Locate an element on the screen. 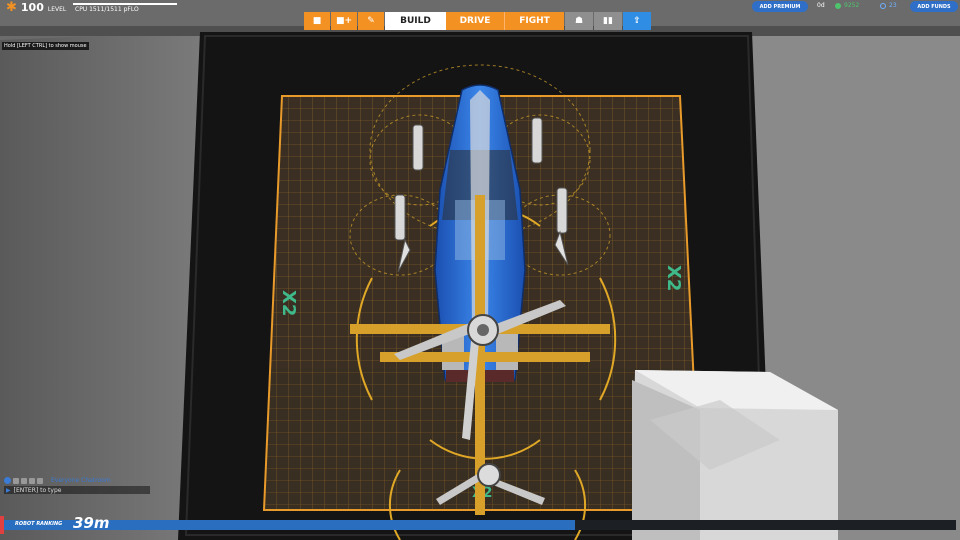 The height and width of the screenshot is (540, 960). tab-build: BUILD is located at coordinates (415, 21).